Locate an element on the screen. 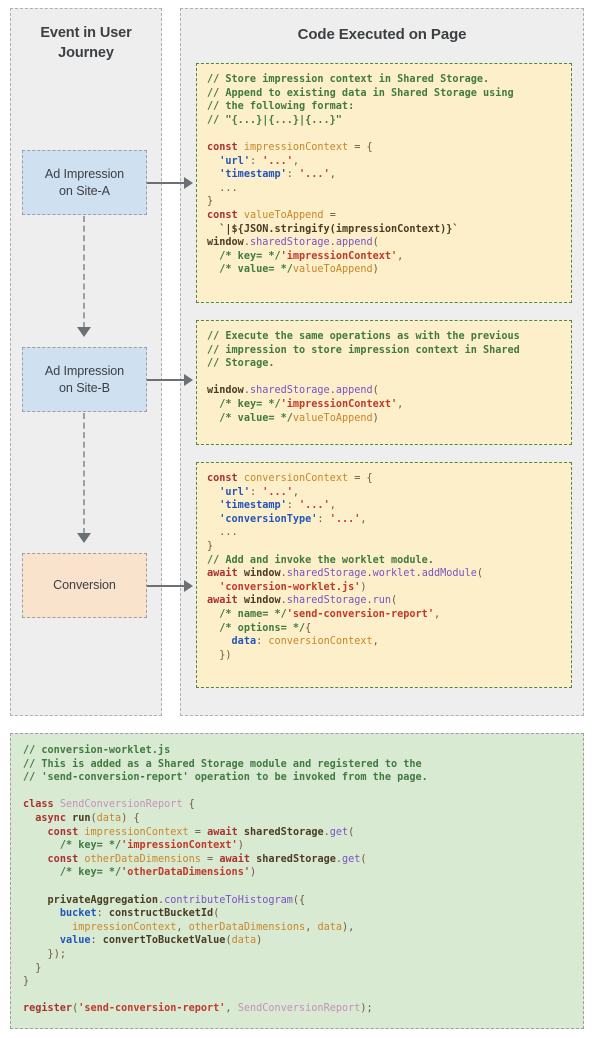 This screenshot has width=594, height=1038. journey-step-impression-site-b: Ad Impression on Site-B is located at coordinates (84, 379).